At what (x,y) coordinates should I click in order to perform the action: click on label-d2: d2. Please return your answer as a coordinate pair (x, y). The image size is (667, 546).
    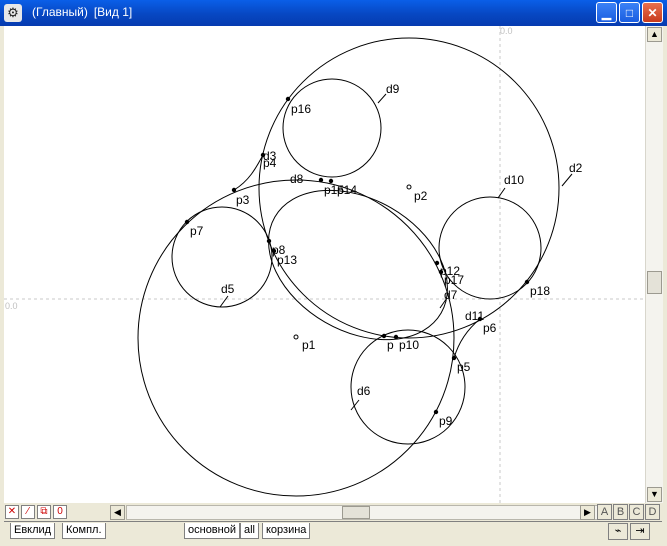
    Looking at the image, I should click on (576, 168).